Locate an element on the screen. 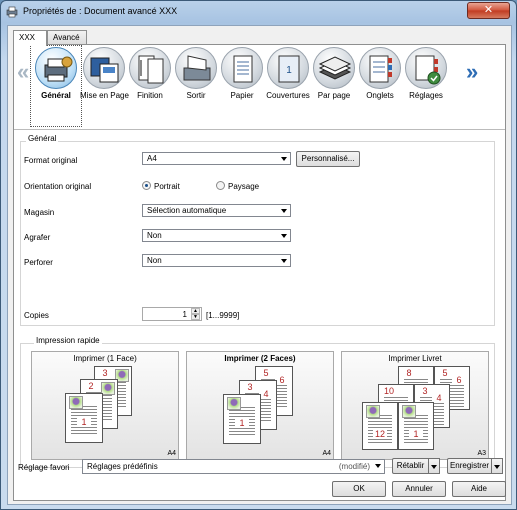  punch-value: Non is located at coordinates (154, 260).